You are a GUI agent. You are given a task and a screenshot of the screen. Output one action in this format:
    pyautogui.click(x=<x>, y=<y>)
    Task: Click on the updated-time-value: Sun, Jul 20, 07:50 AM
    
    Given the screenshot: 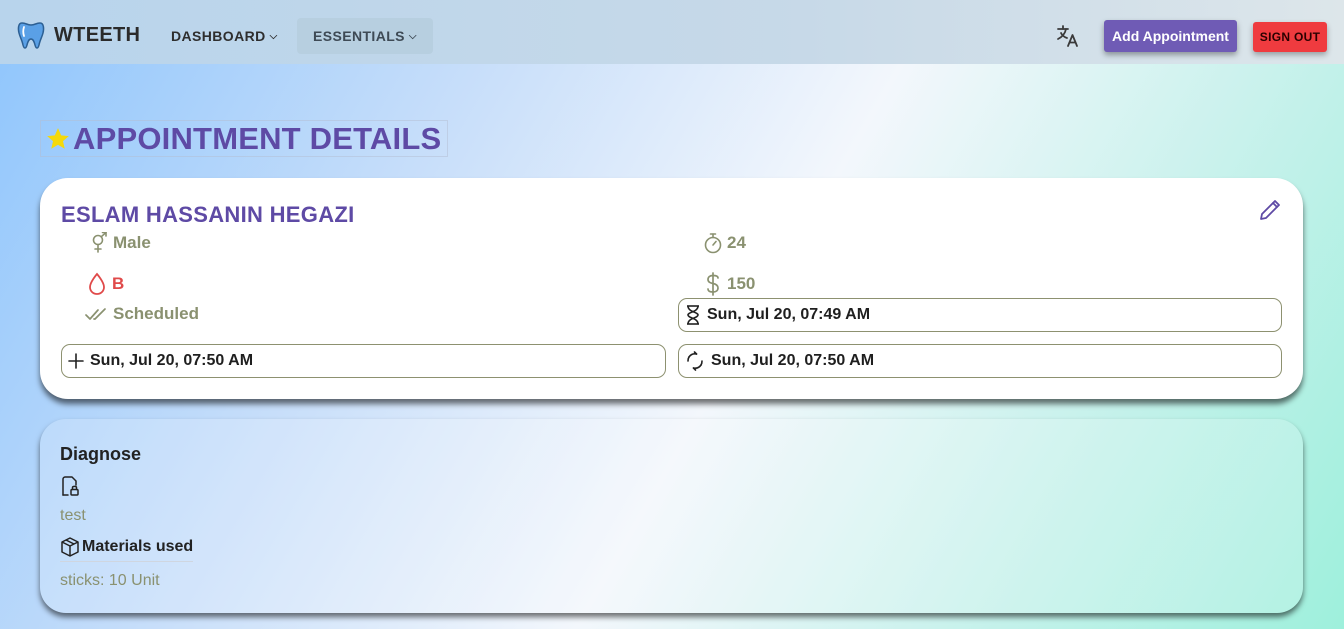 What is the action you would take?
    pyautogui.click(x=793, y=360)
    